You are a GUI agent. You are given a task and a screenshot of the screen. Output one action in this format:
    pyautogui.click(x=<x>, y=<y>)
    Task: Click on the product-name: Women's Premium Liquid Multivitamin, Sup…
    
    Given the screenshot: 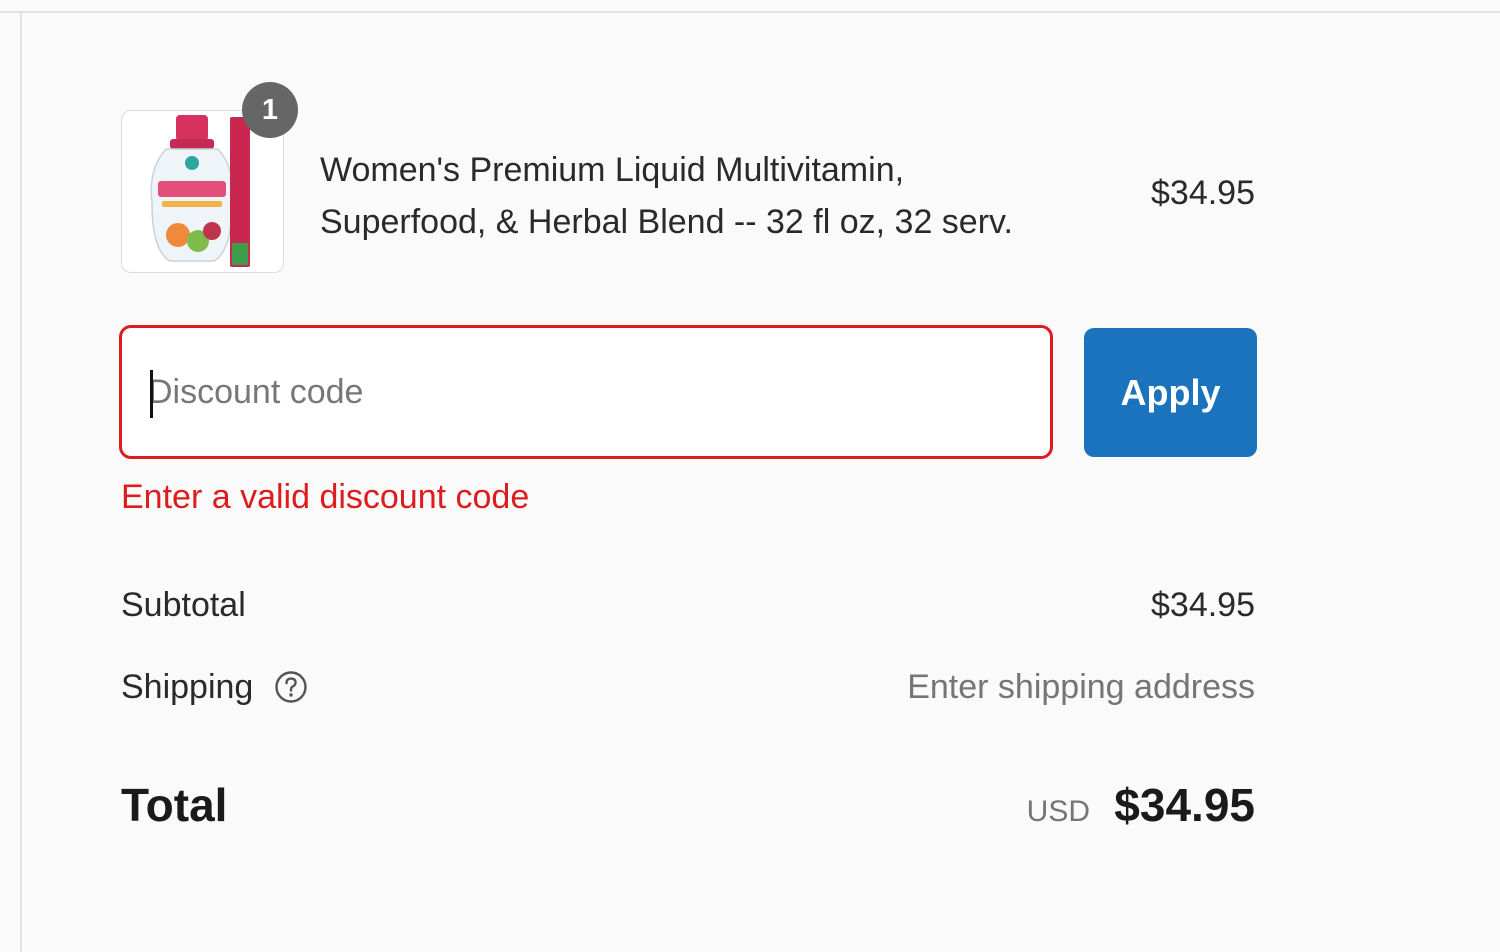 What is the action you would take?
    pyautogui.click(x=700, y=196)
    